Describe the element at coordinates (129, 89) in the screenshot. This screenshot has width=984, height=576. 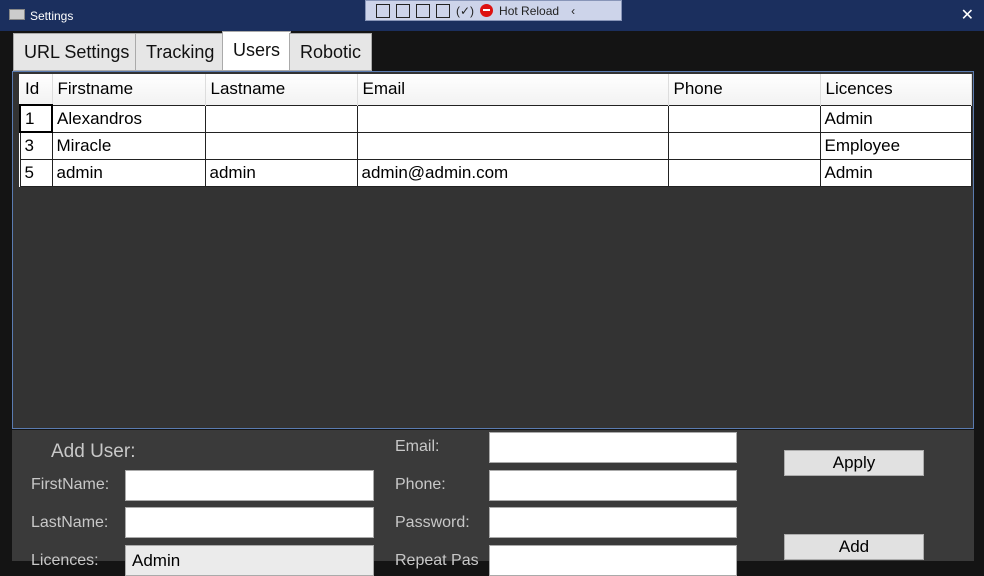
I see `column-header-firstname: Firstname` at that location.